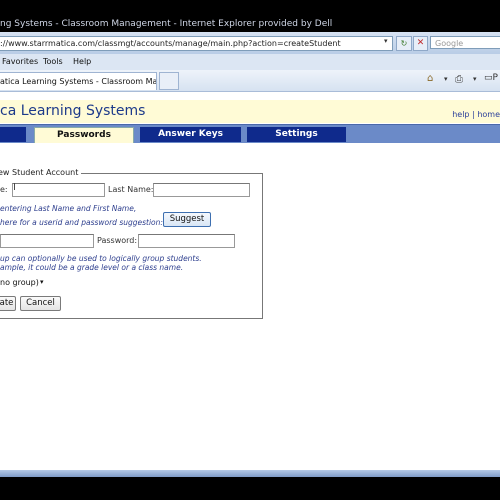  Describe the element at coordinates (169, 81) in the screenshot. I see `new-tab-button` at that location.